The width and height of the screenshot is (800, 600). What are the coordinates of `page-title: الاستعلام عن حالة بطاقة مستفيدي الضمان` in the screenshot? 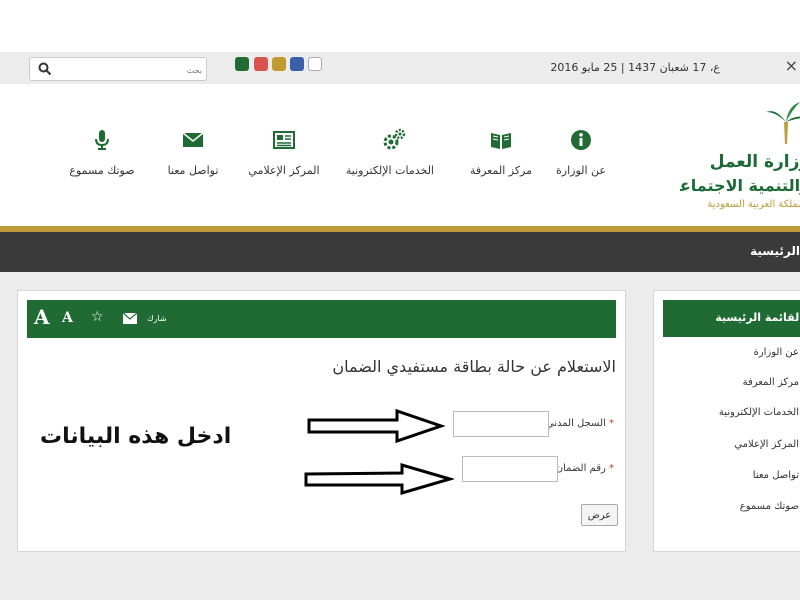 It's located at (474, 366).